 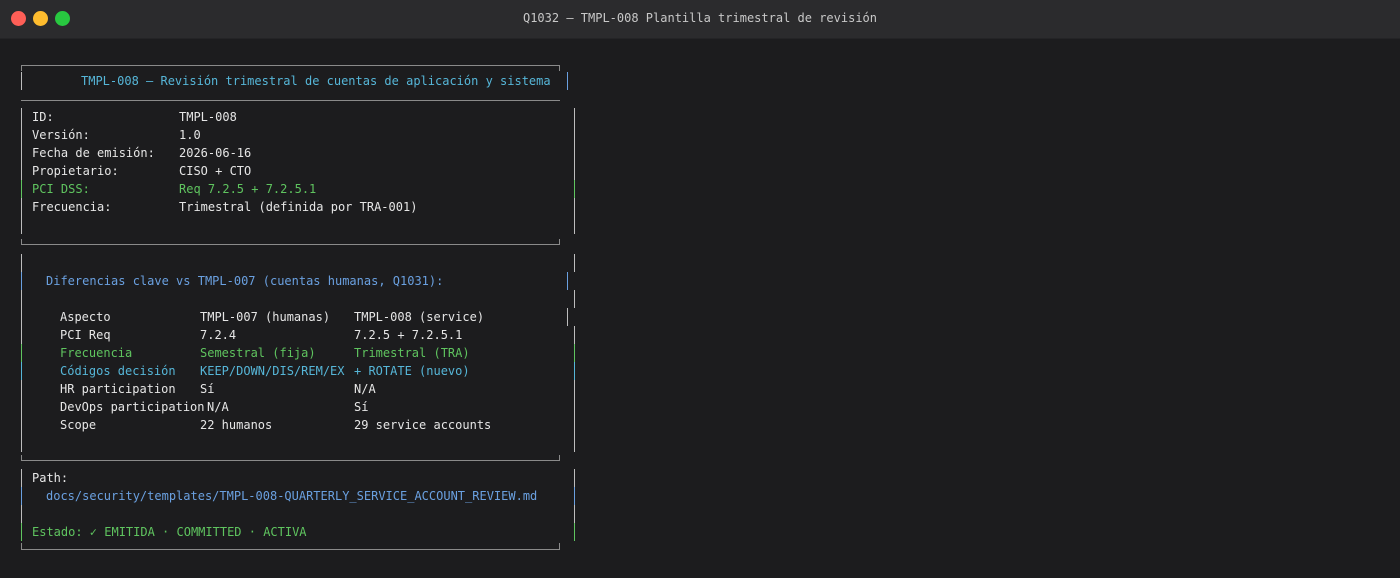 I want to click on table-cell: Códigos decisión, so click(x=118, y=371).